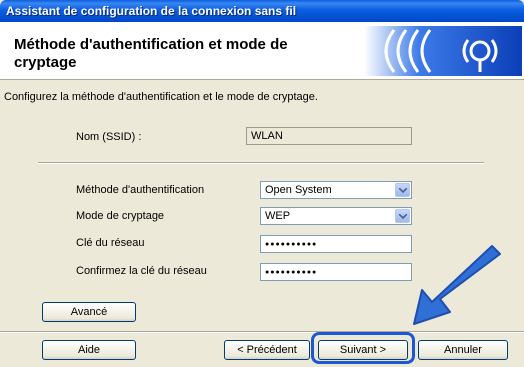 Image resolution: width=524 pixels, height=367 pixels. What do you see at coordinates (457, 285) in the screenshot?
I see `pointer-arrow-icon` at bounding box center [457, 285].